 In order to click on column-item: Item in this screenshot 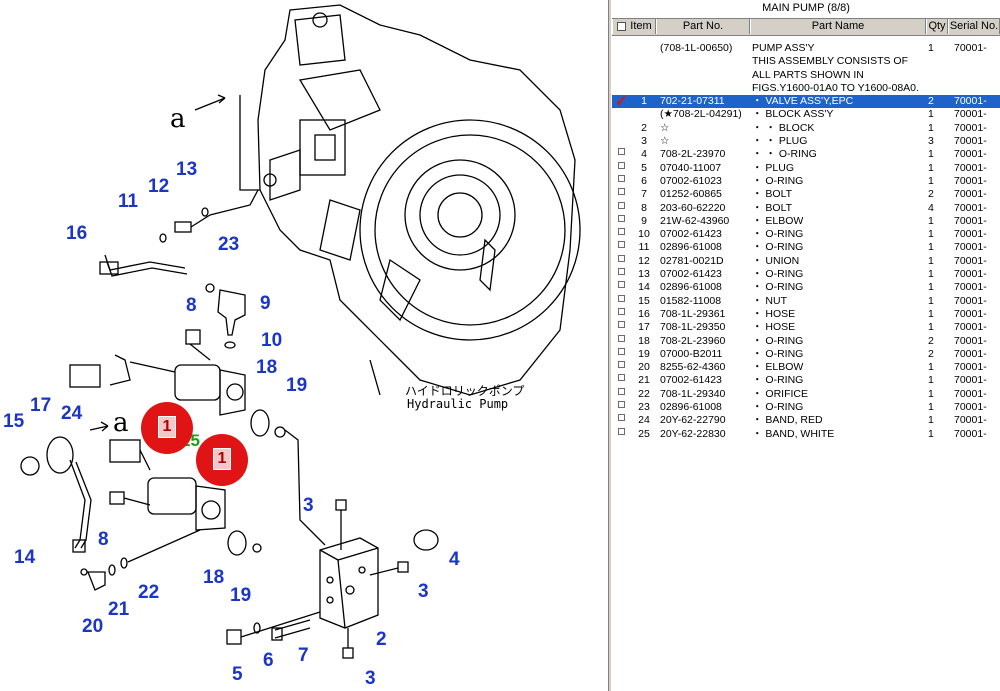, I will do `click(634, 26)`.